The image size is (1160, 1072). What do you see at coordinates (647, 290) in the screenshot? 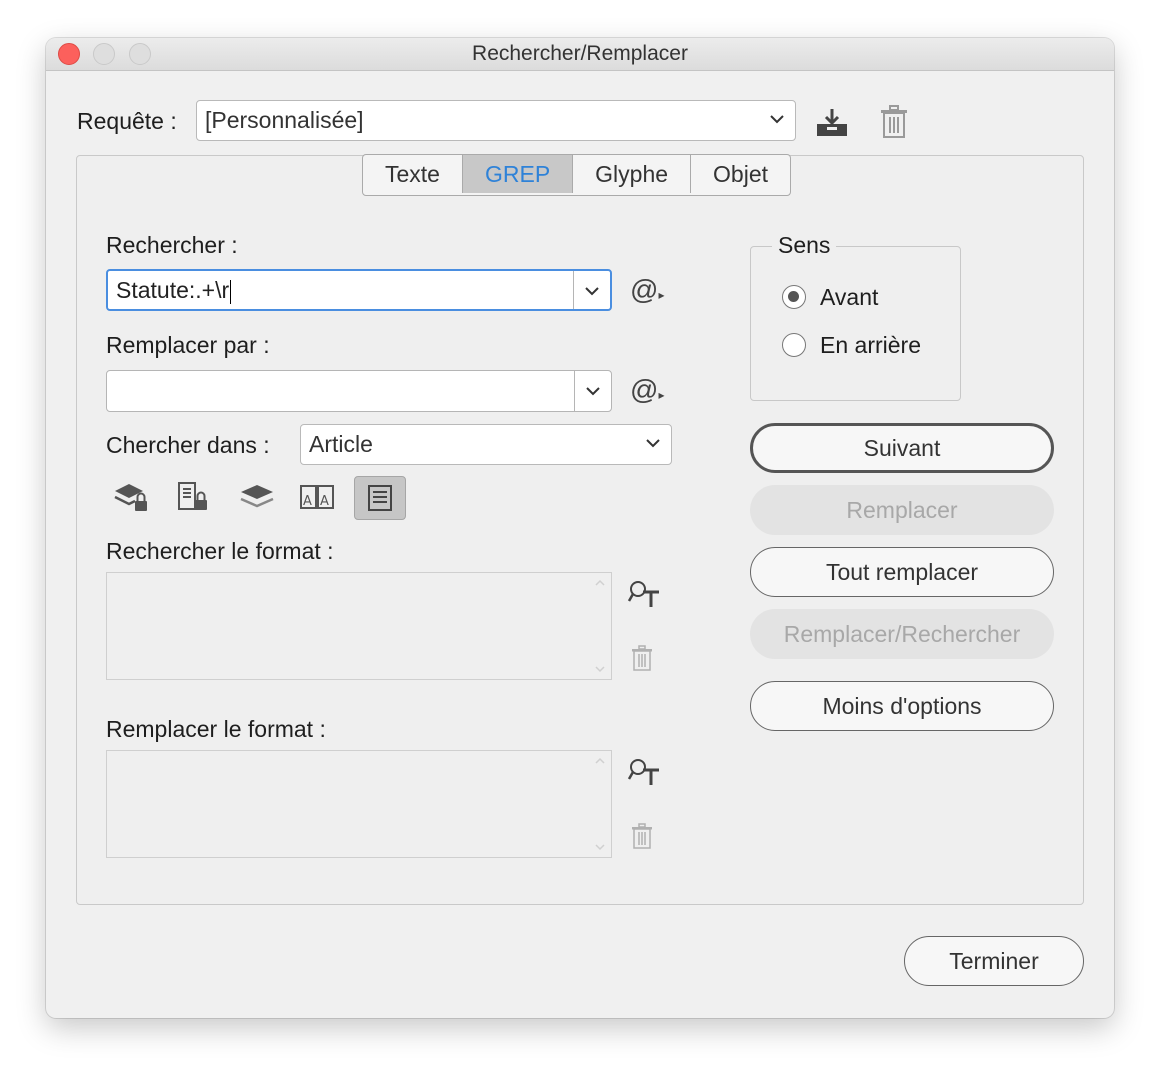
I see `find-special-chars-icon: @▸` at bounding box center [647, 290].